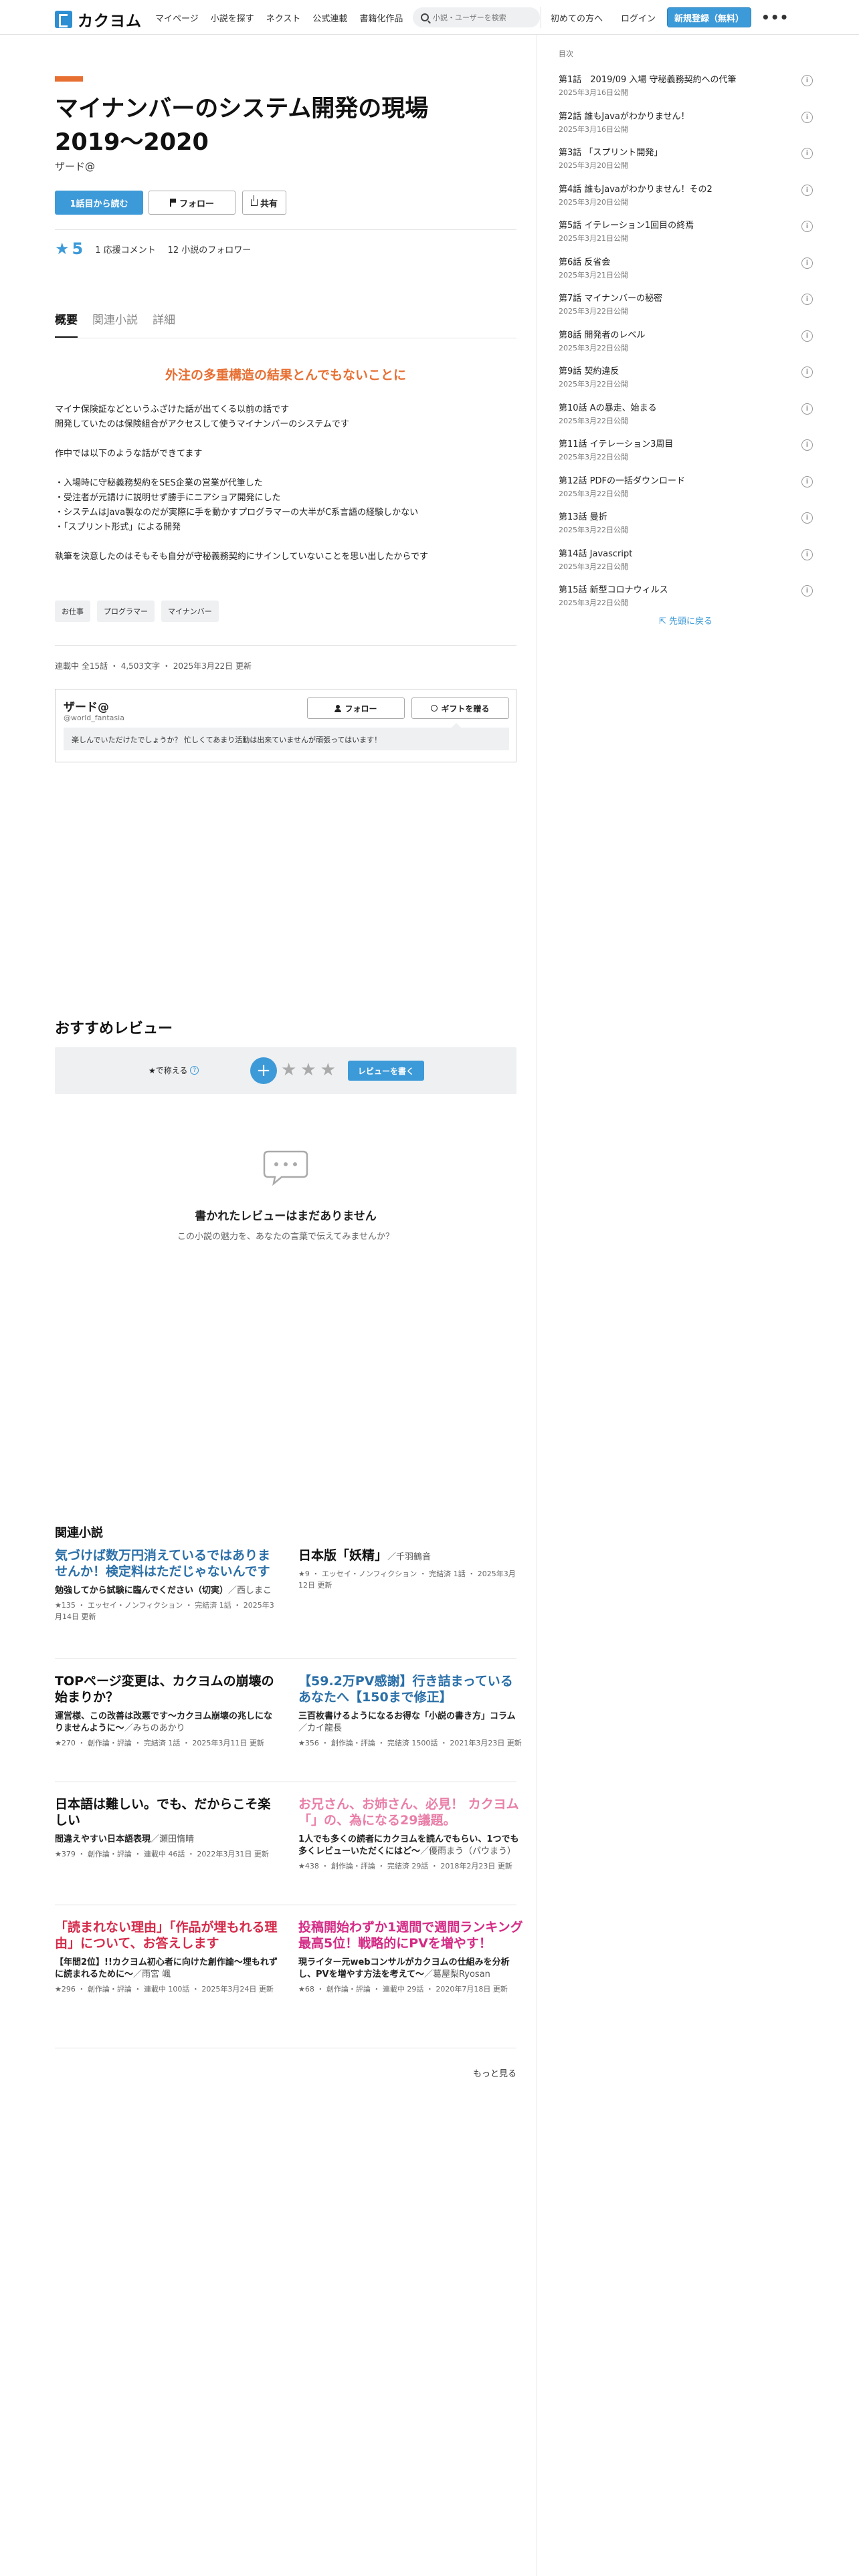 Image resolution: width=859 pixels, height=2576 pixels. Describe the element at coordinates (192, 203) in the screenshot. I see `follow-work-button: フォロー` at that location.